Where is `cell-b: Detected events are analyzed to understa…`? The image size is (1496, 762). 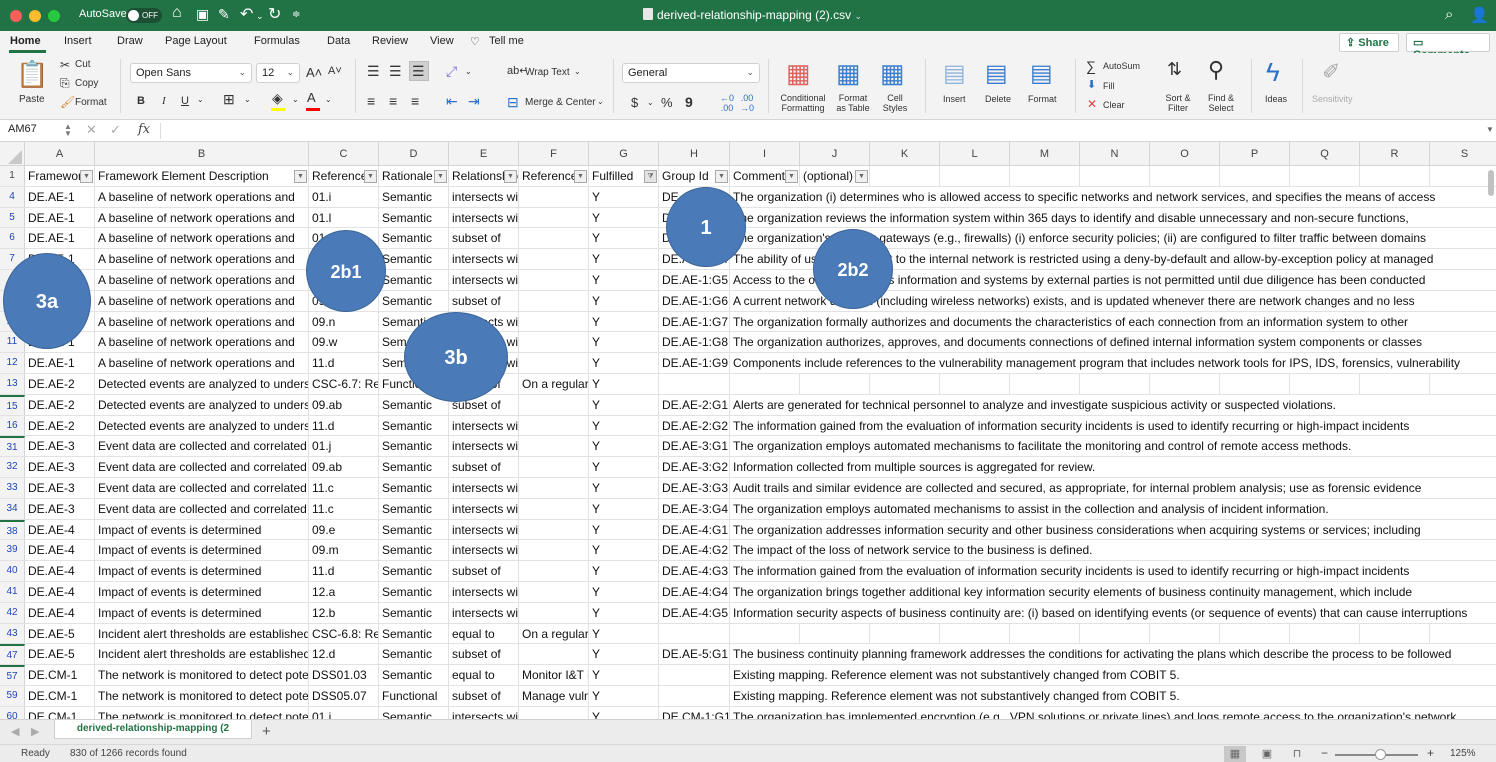
cell-b: Detected events are analyzed to understa… is located at coordinates (202, 404).